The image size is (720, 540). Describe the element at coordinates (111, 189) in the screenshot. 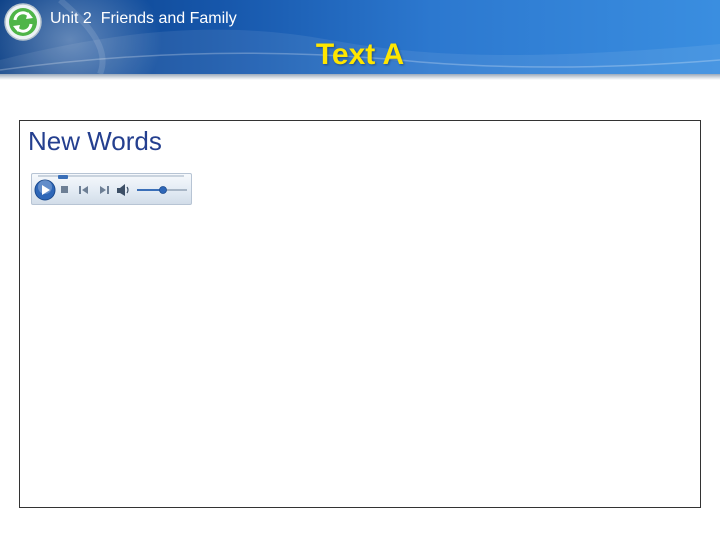

I see `audio-player` at that location.